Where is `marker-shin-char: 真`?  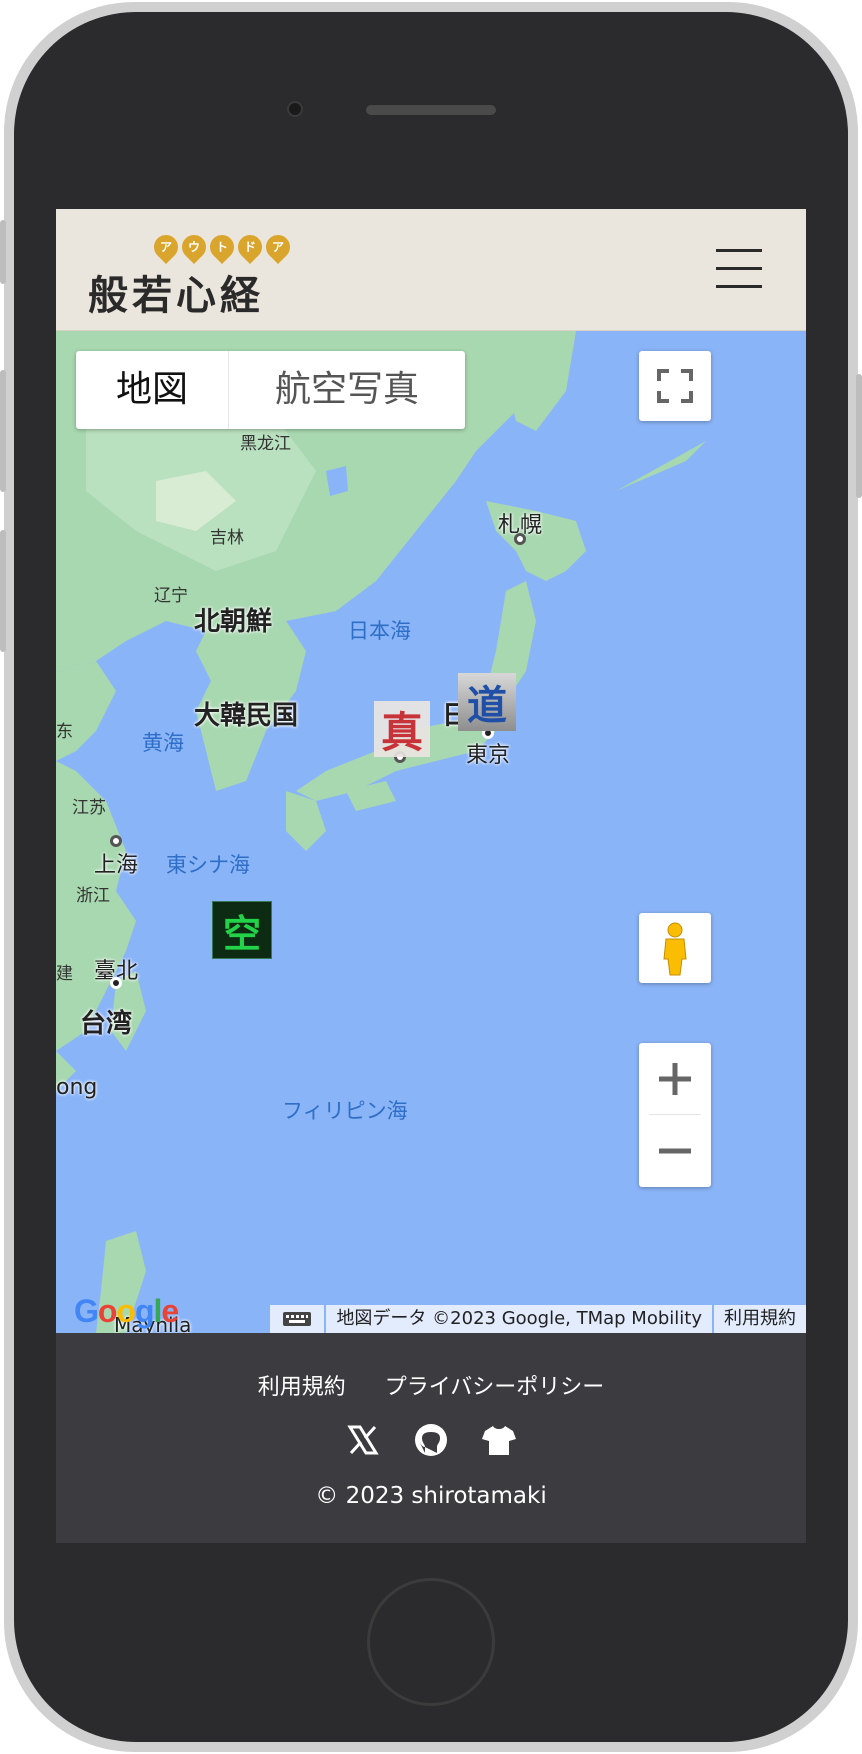
marker-shin-char: 真 is located at coordinates (401, 732).